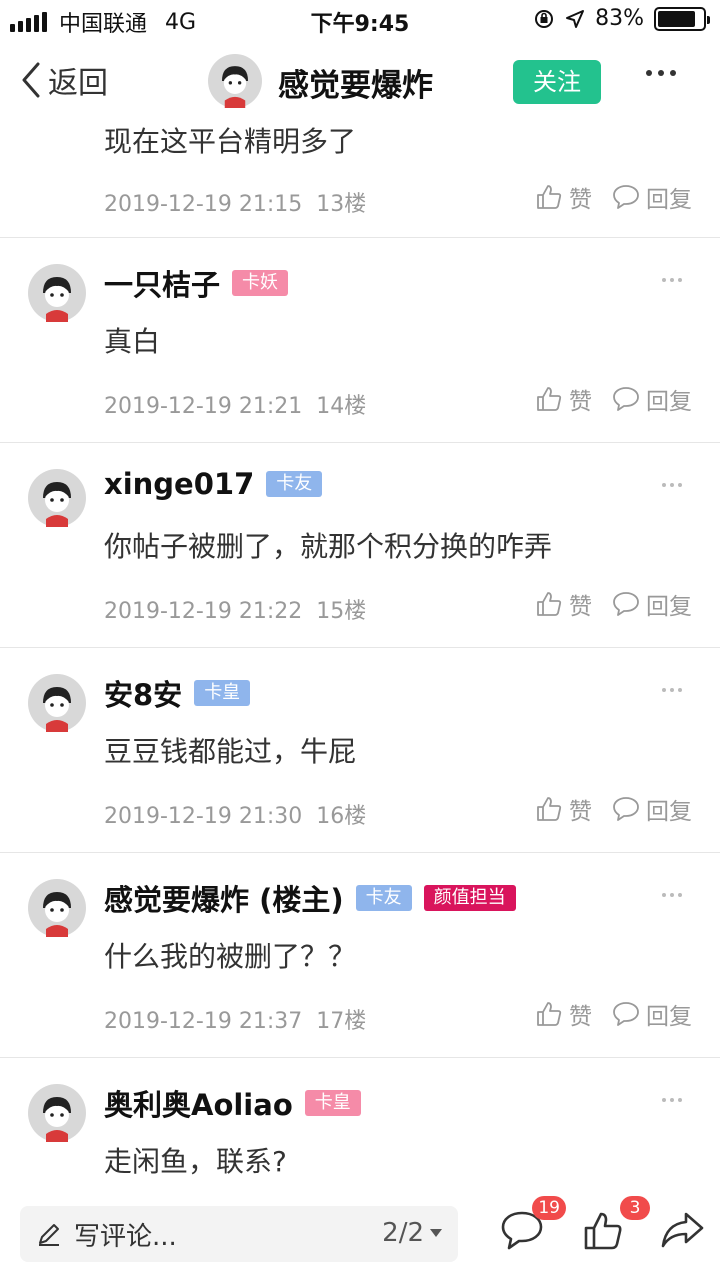  I want to click on username: 一只桔子, so click(162, 283).